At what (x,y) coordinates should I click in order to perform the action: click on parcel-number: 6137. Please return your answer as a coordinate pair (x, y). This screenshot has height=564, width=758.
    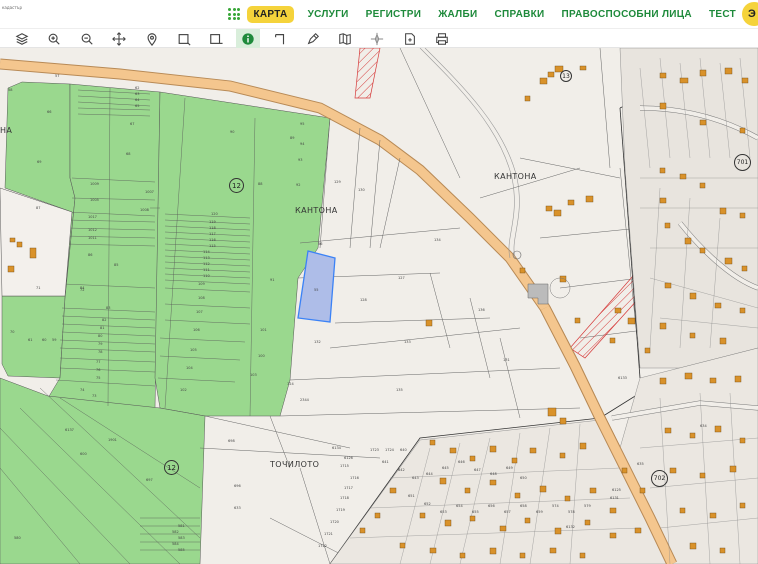
    Looking at the image, I should click on (69, 430).